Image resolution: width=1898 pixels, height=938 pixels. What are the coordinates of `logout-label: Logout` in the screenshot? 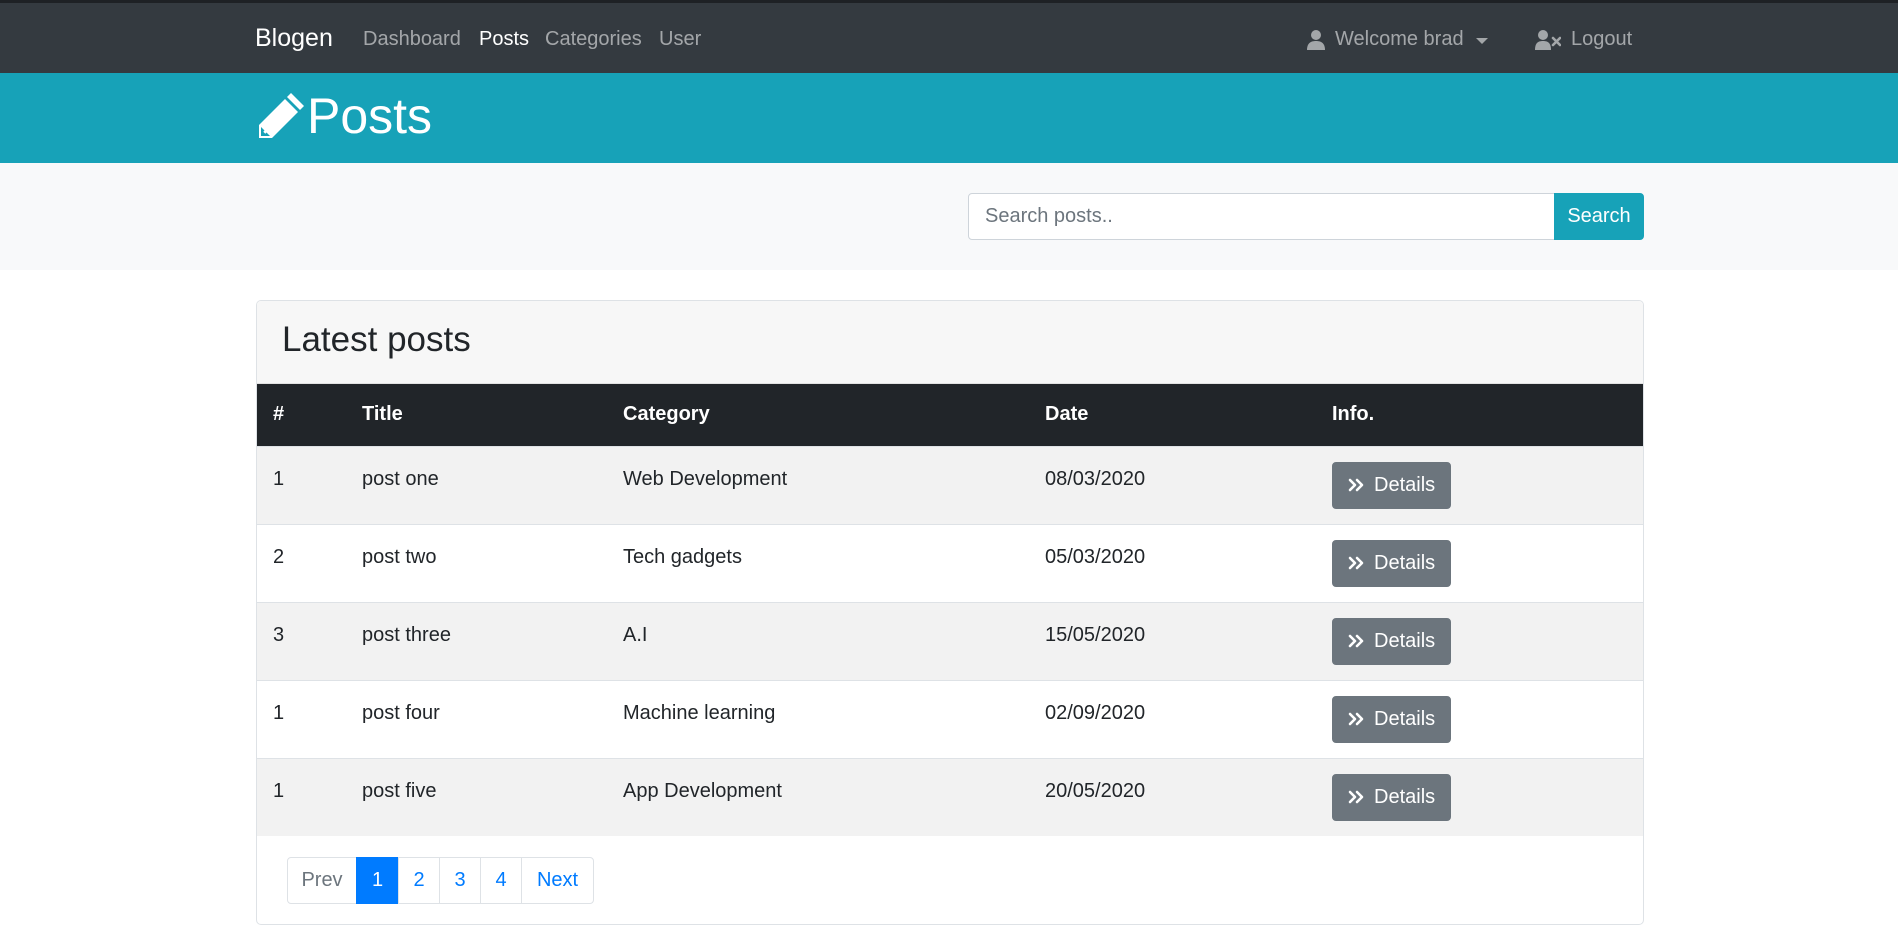 It's located at (1602, 39).